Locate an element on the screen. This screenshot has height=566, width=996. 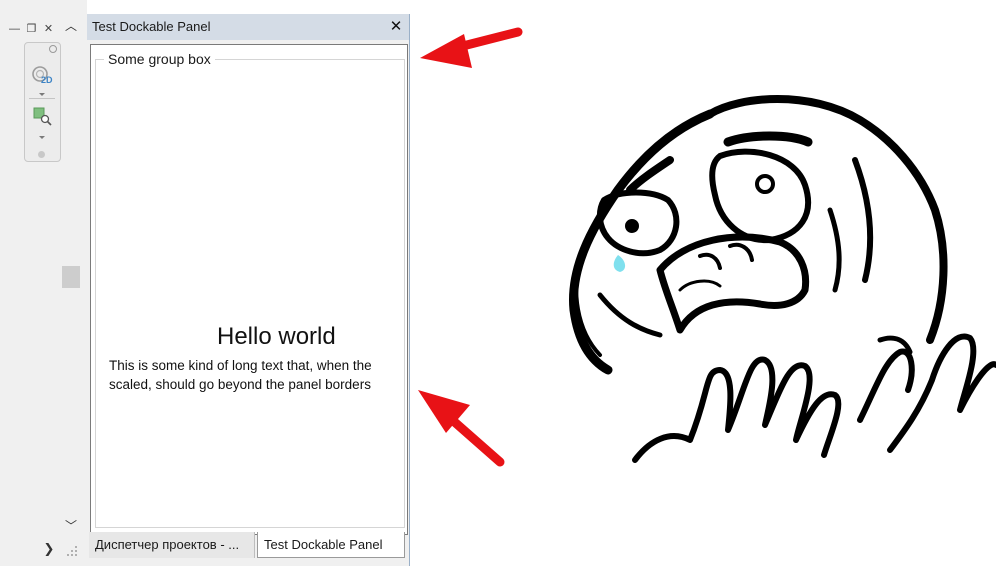
badge-2d-label: 2D is located at coordinates (47, 80).